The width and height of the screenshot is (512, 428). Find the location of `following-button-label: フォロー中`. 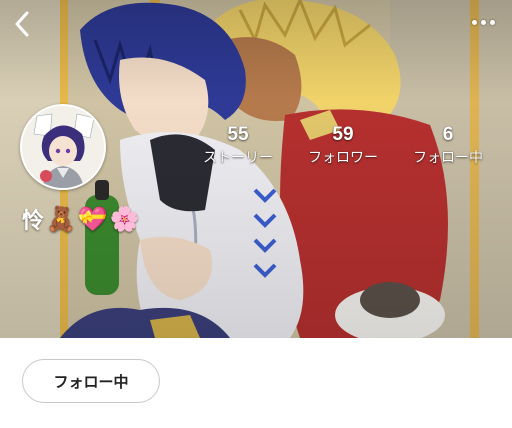

following-button-label: フォロー中 is located at coordinates (91, 381).